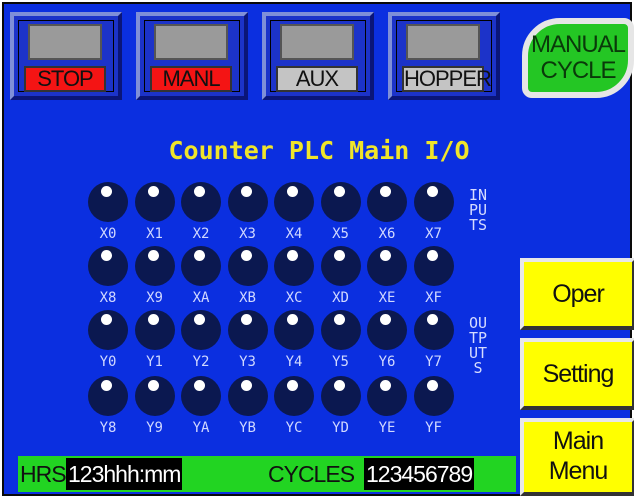  I want to click on io-label-xb: XB, so click(247, 298).